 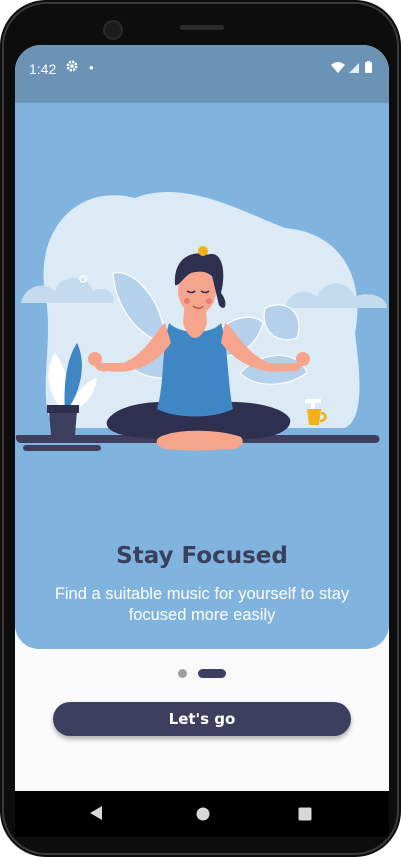 I want to click on onboarding-title: Stay Focused, so click(x=202, y=556).